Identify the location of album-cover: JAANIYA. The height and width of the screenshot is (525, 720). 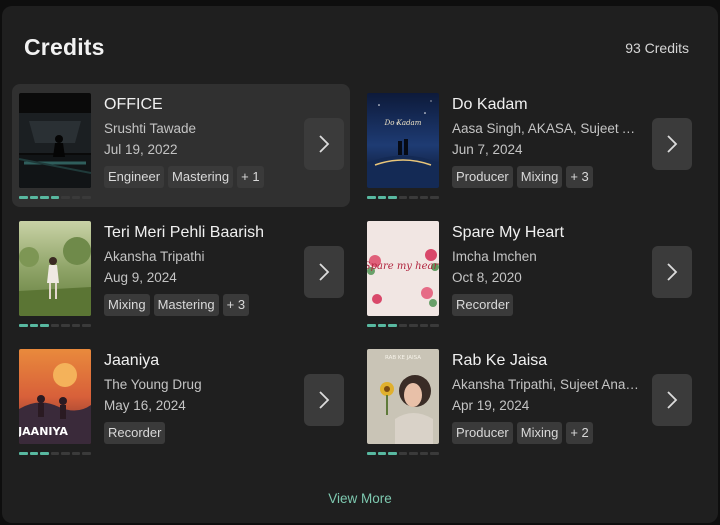
(55, 396).